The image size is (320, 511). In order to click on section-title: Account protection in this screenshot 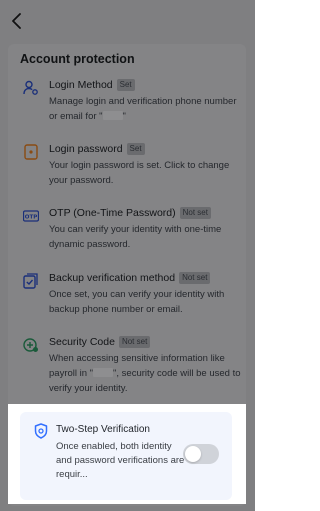, I will do `click(77, 59)`.